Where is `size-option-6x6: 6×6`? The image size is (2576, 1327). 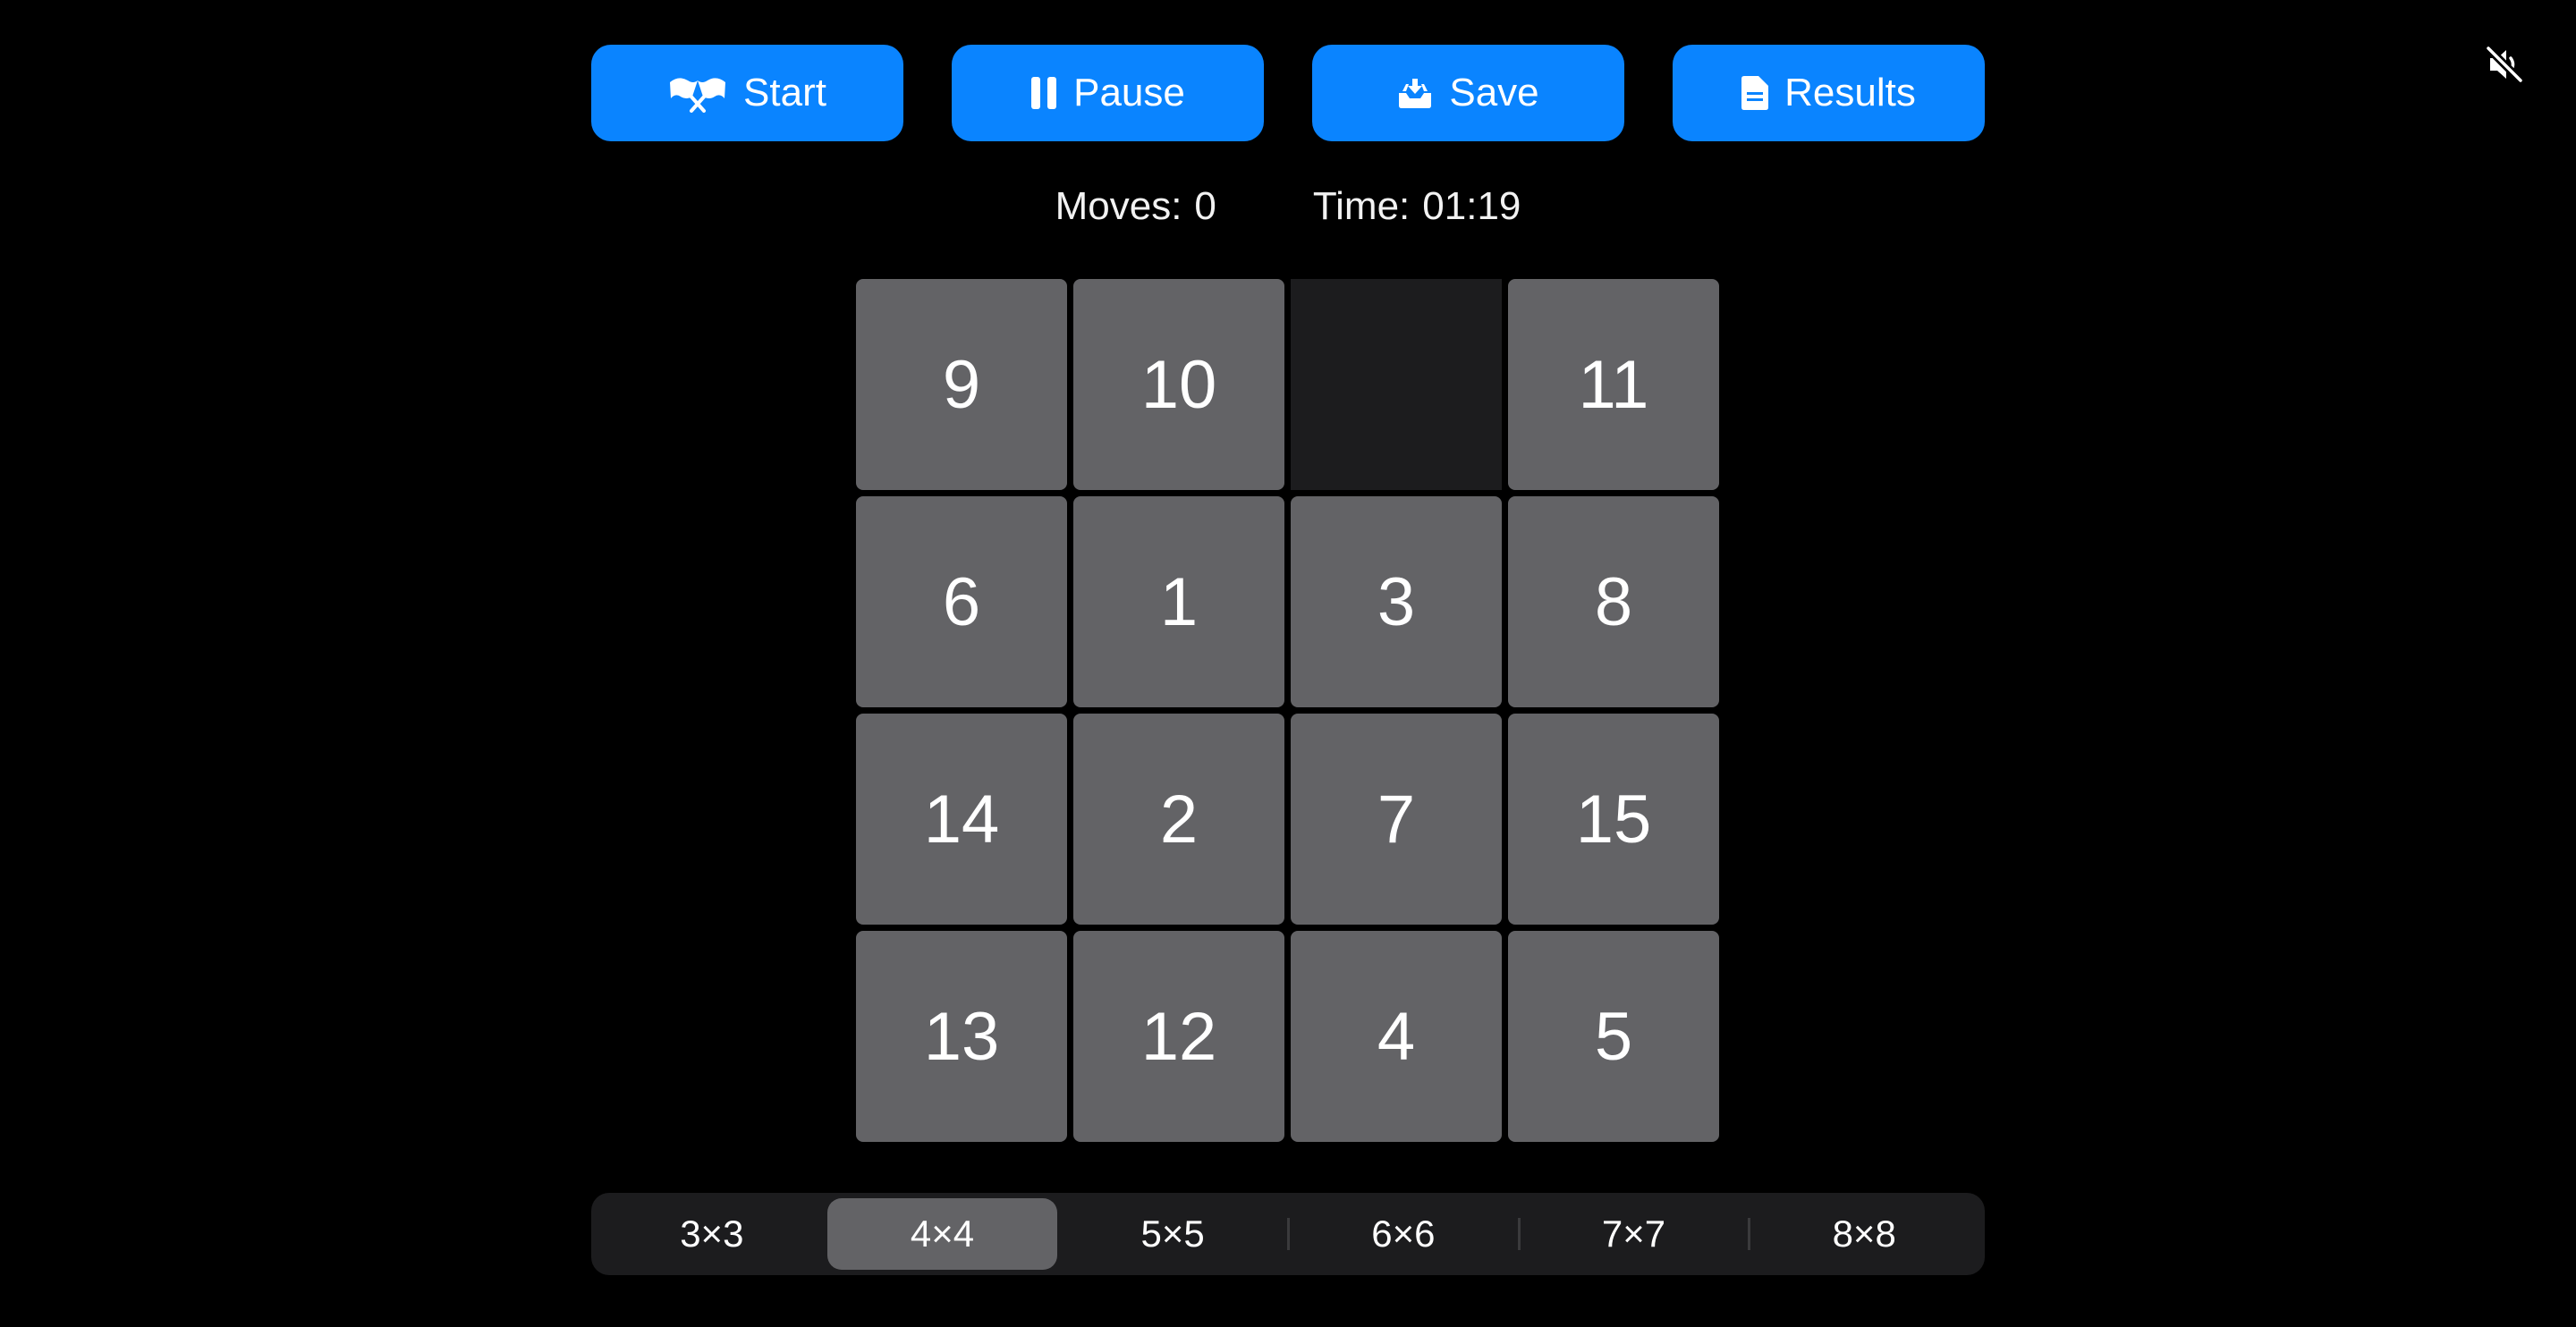 size-option-6x6: 6×6 is located at coordinates (1403, 1234).